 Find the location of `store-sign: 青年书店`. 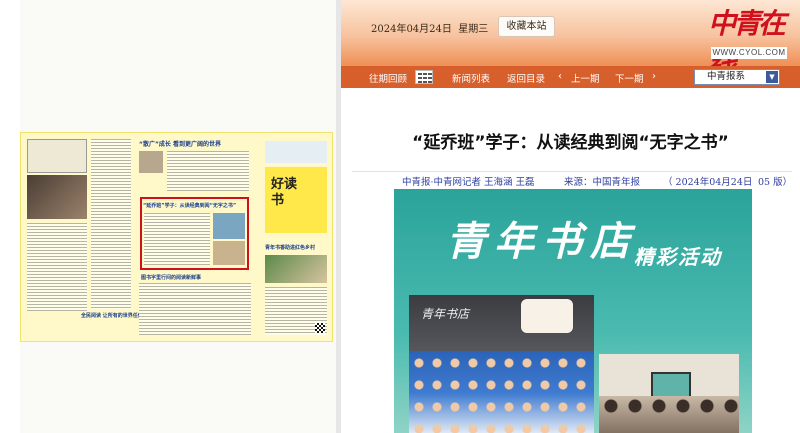

store-sign: 青年书店 is located at coordinates (445, 314).